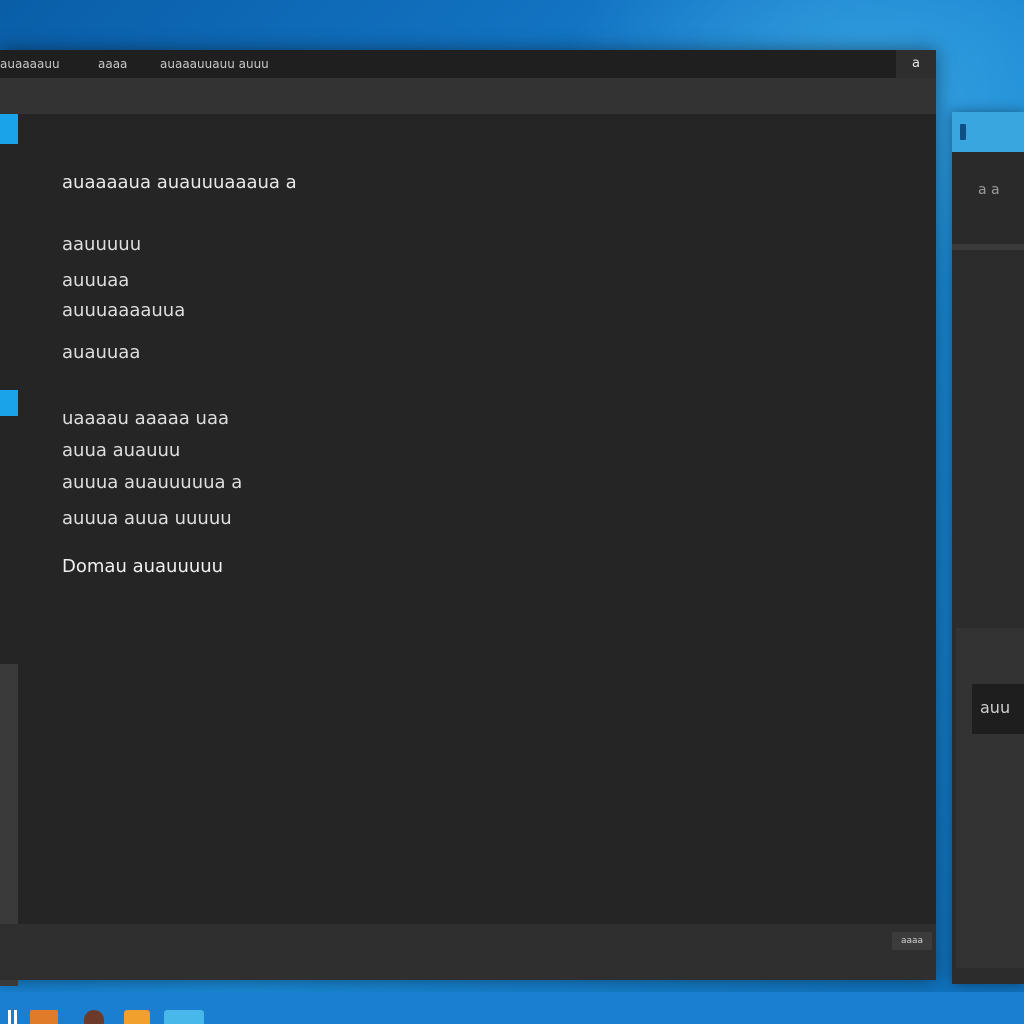 The width and height of the screenshot is (1024, 1024). Describe the element at coordinates (468, 96) in the screenshot. I see `toolbar` at that location.